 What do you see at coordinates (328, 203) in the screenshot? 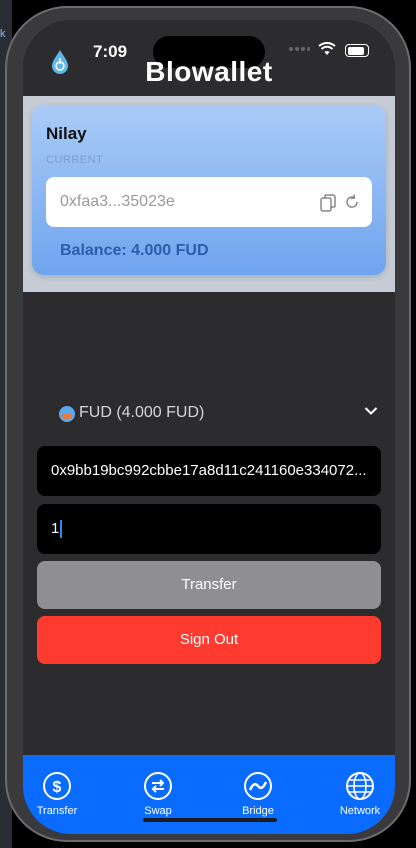
I see `copy-icon` at bounding box center [328, 203].